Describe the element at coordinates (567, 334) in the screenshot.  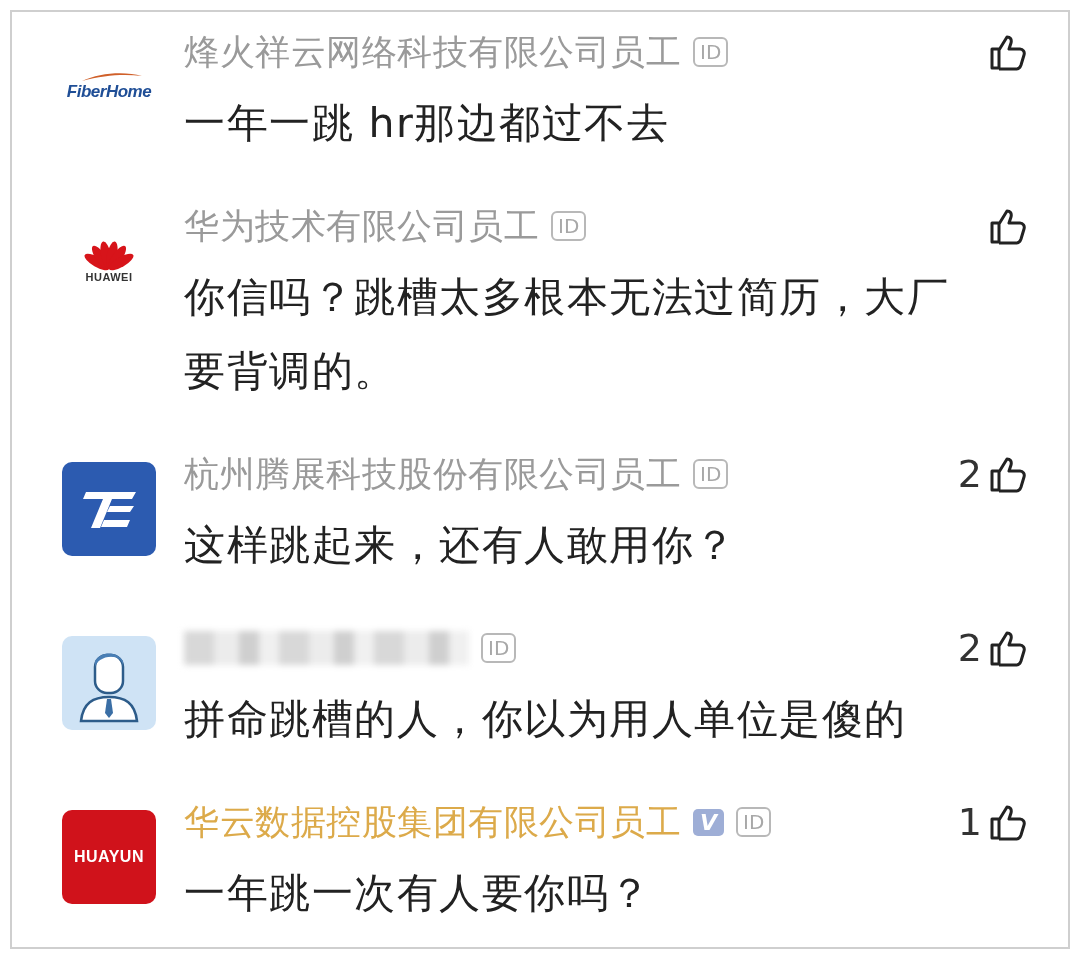
I see `comment-text: 你信吗？跳槽太多根本无法过简历，大厂要背调的。` at that location.